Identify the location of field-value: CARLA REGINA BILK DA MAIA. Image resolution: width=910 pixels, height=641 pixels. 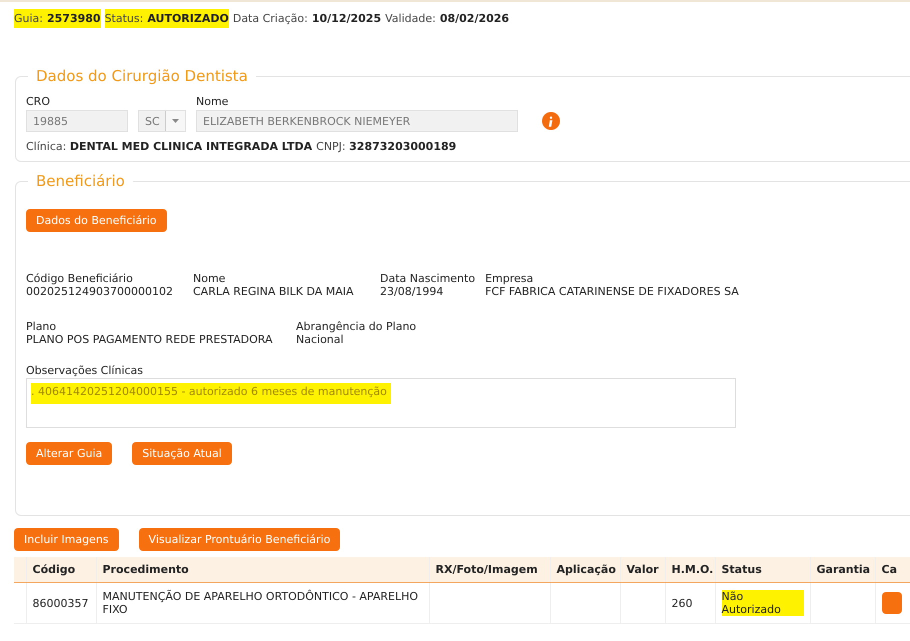
(274, 291).